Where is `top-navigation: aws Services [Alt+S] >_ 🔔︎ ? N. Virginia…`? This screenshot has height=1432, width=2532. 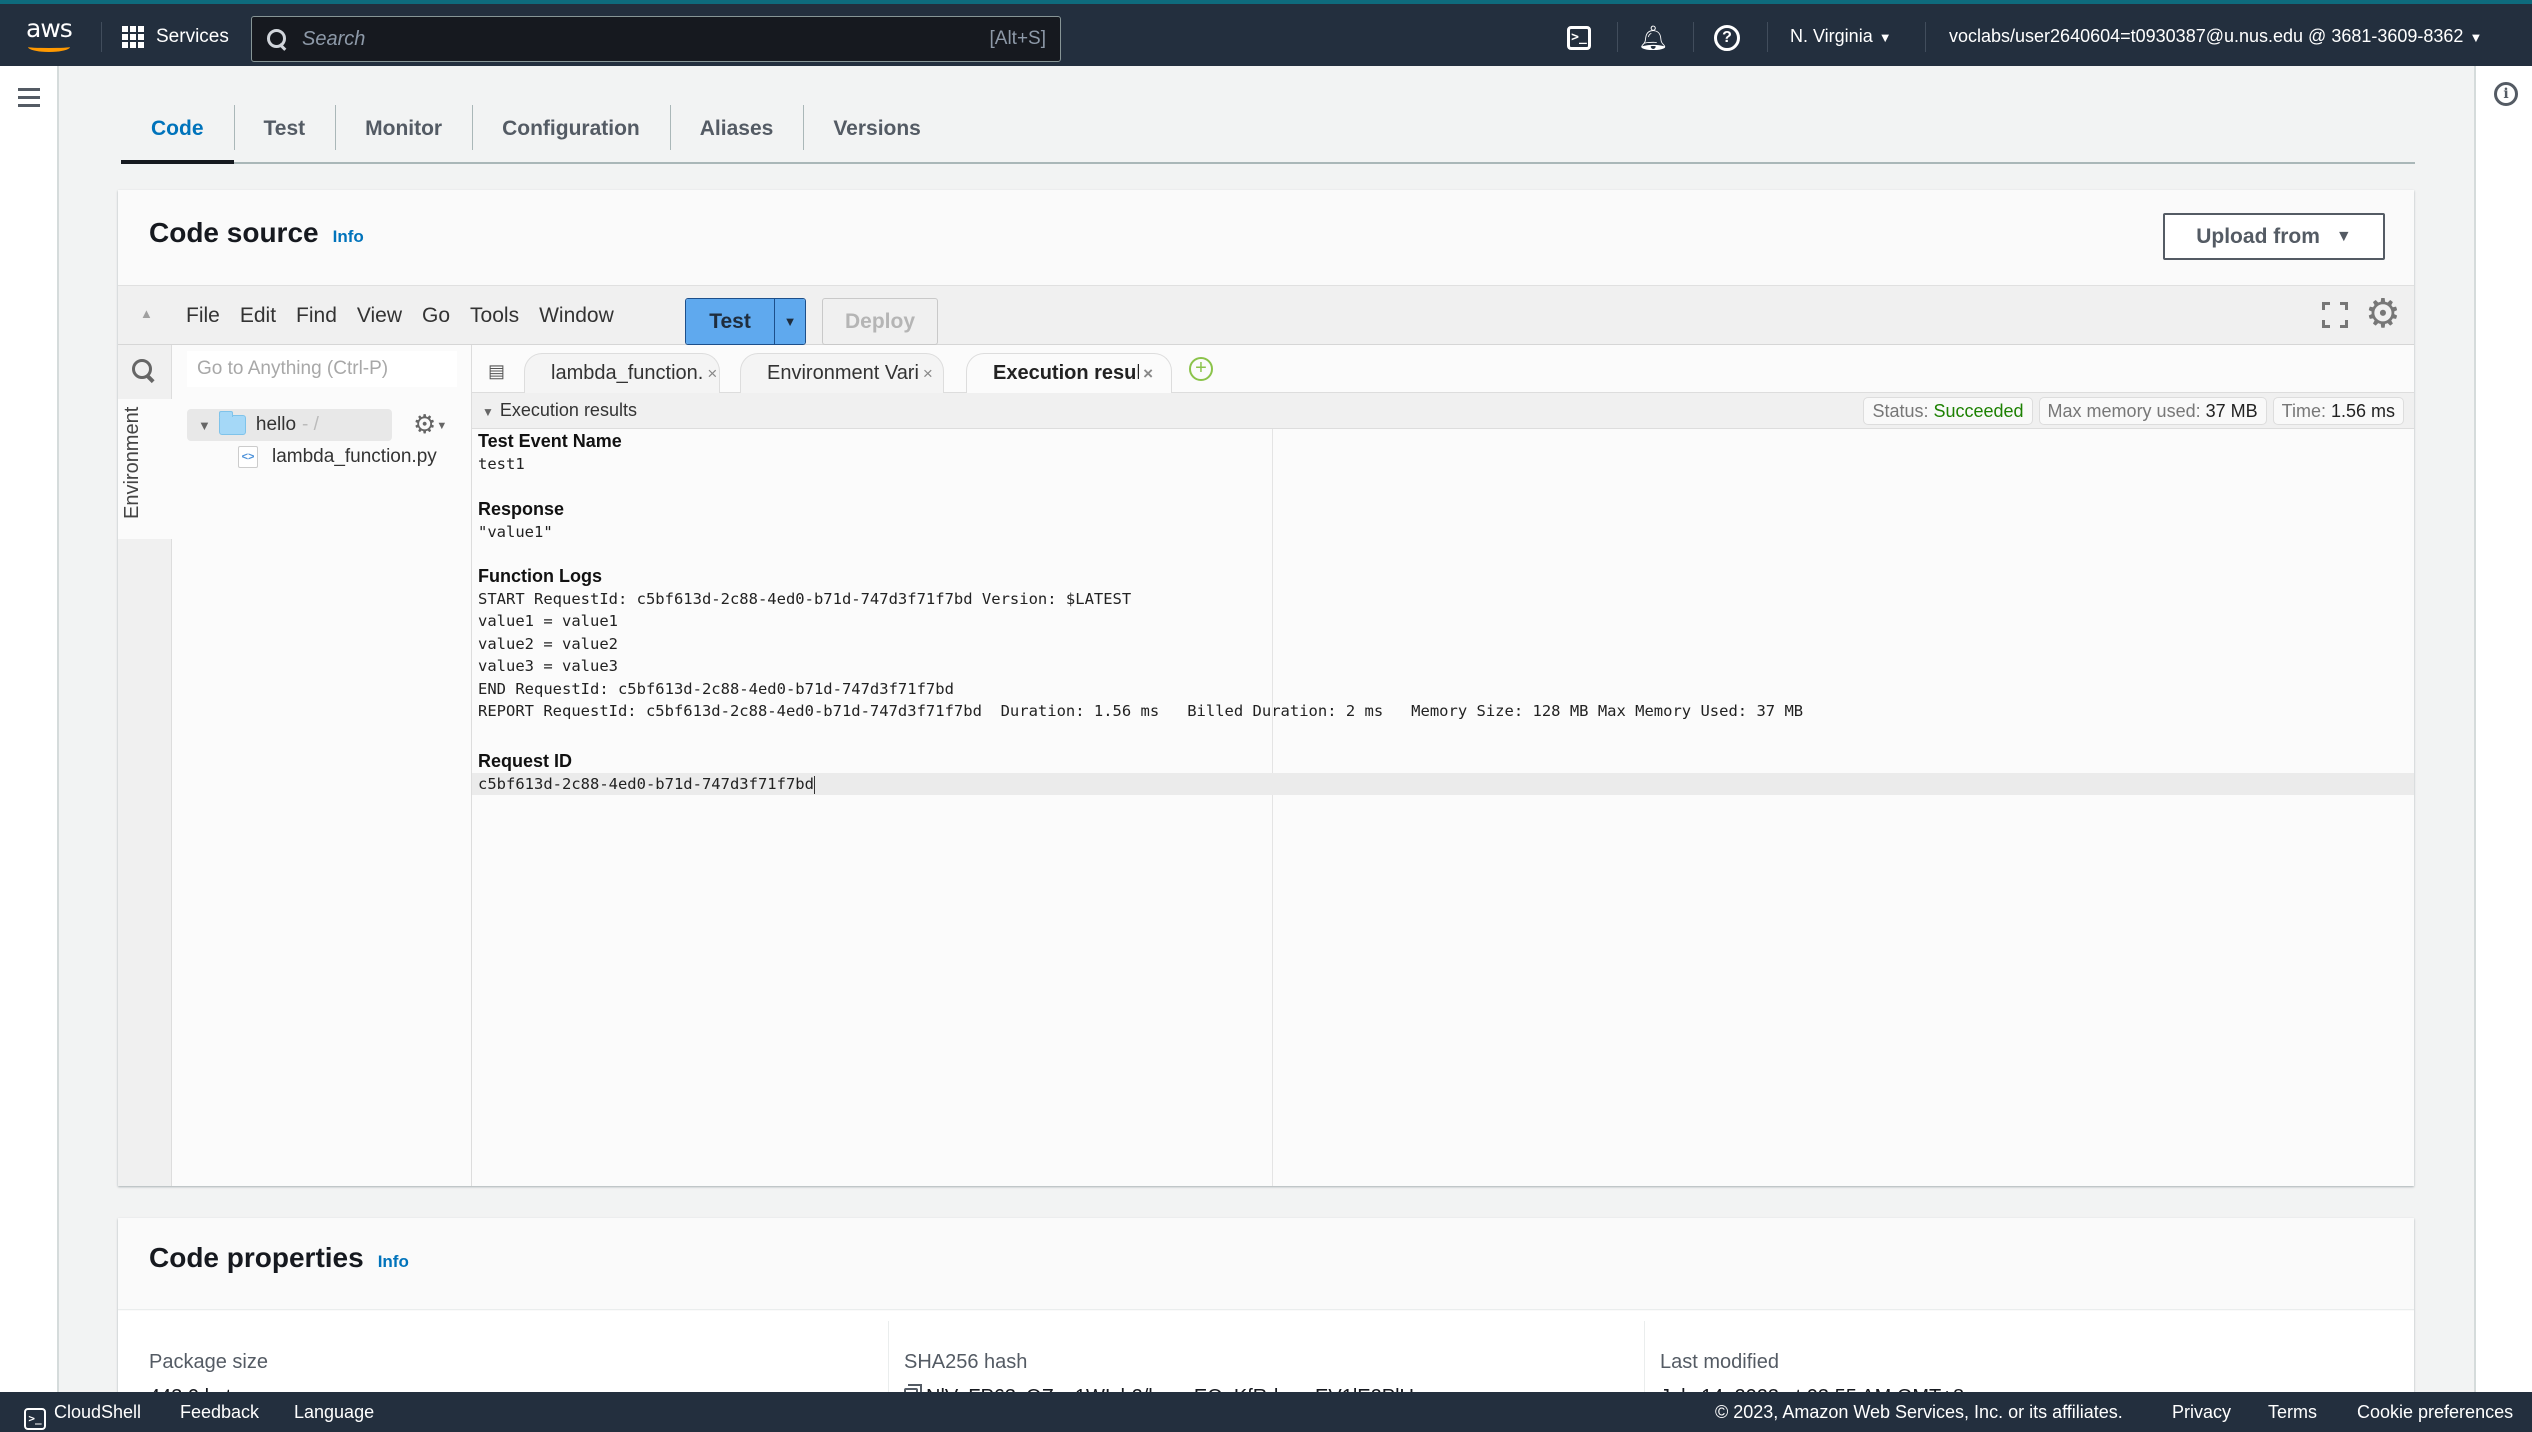 top-navigation: aws Services [Alt+S] >_ 🔔︎ ? N. Virginia… is located at coordinates (1266, 33).